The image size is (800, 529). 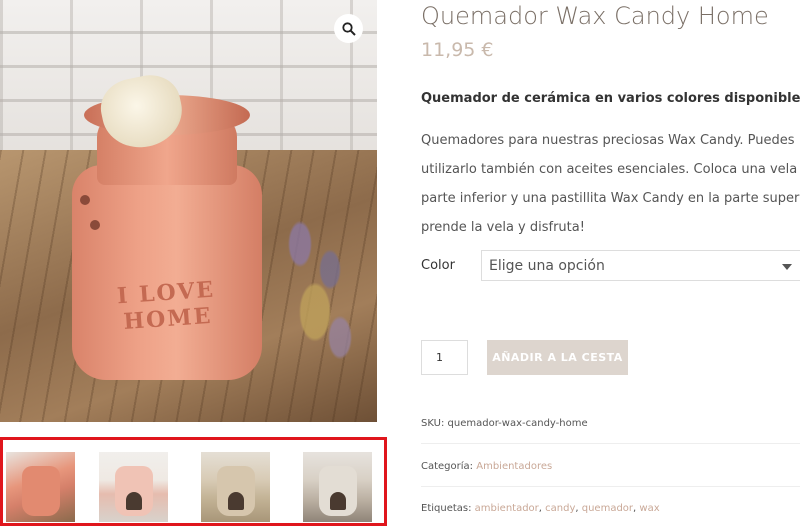 I want to click on category-label: Categoría:, so click(x=447, y=466).